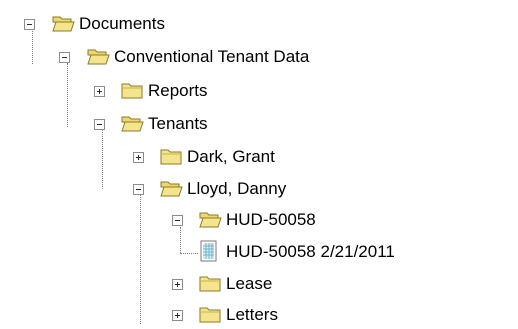  I want to click on tree-node-label: Lease, so click(249, 283).